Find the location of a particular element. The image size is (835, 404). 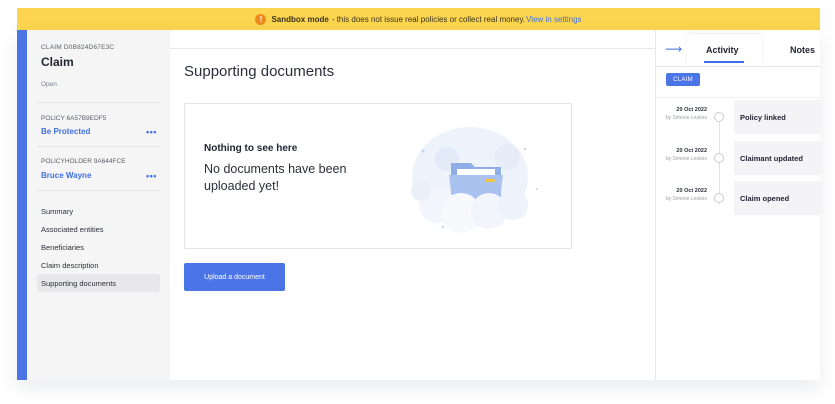

policyholder-more-icon: ••• is located at coordinates (151, 176).